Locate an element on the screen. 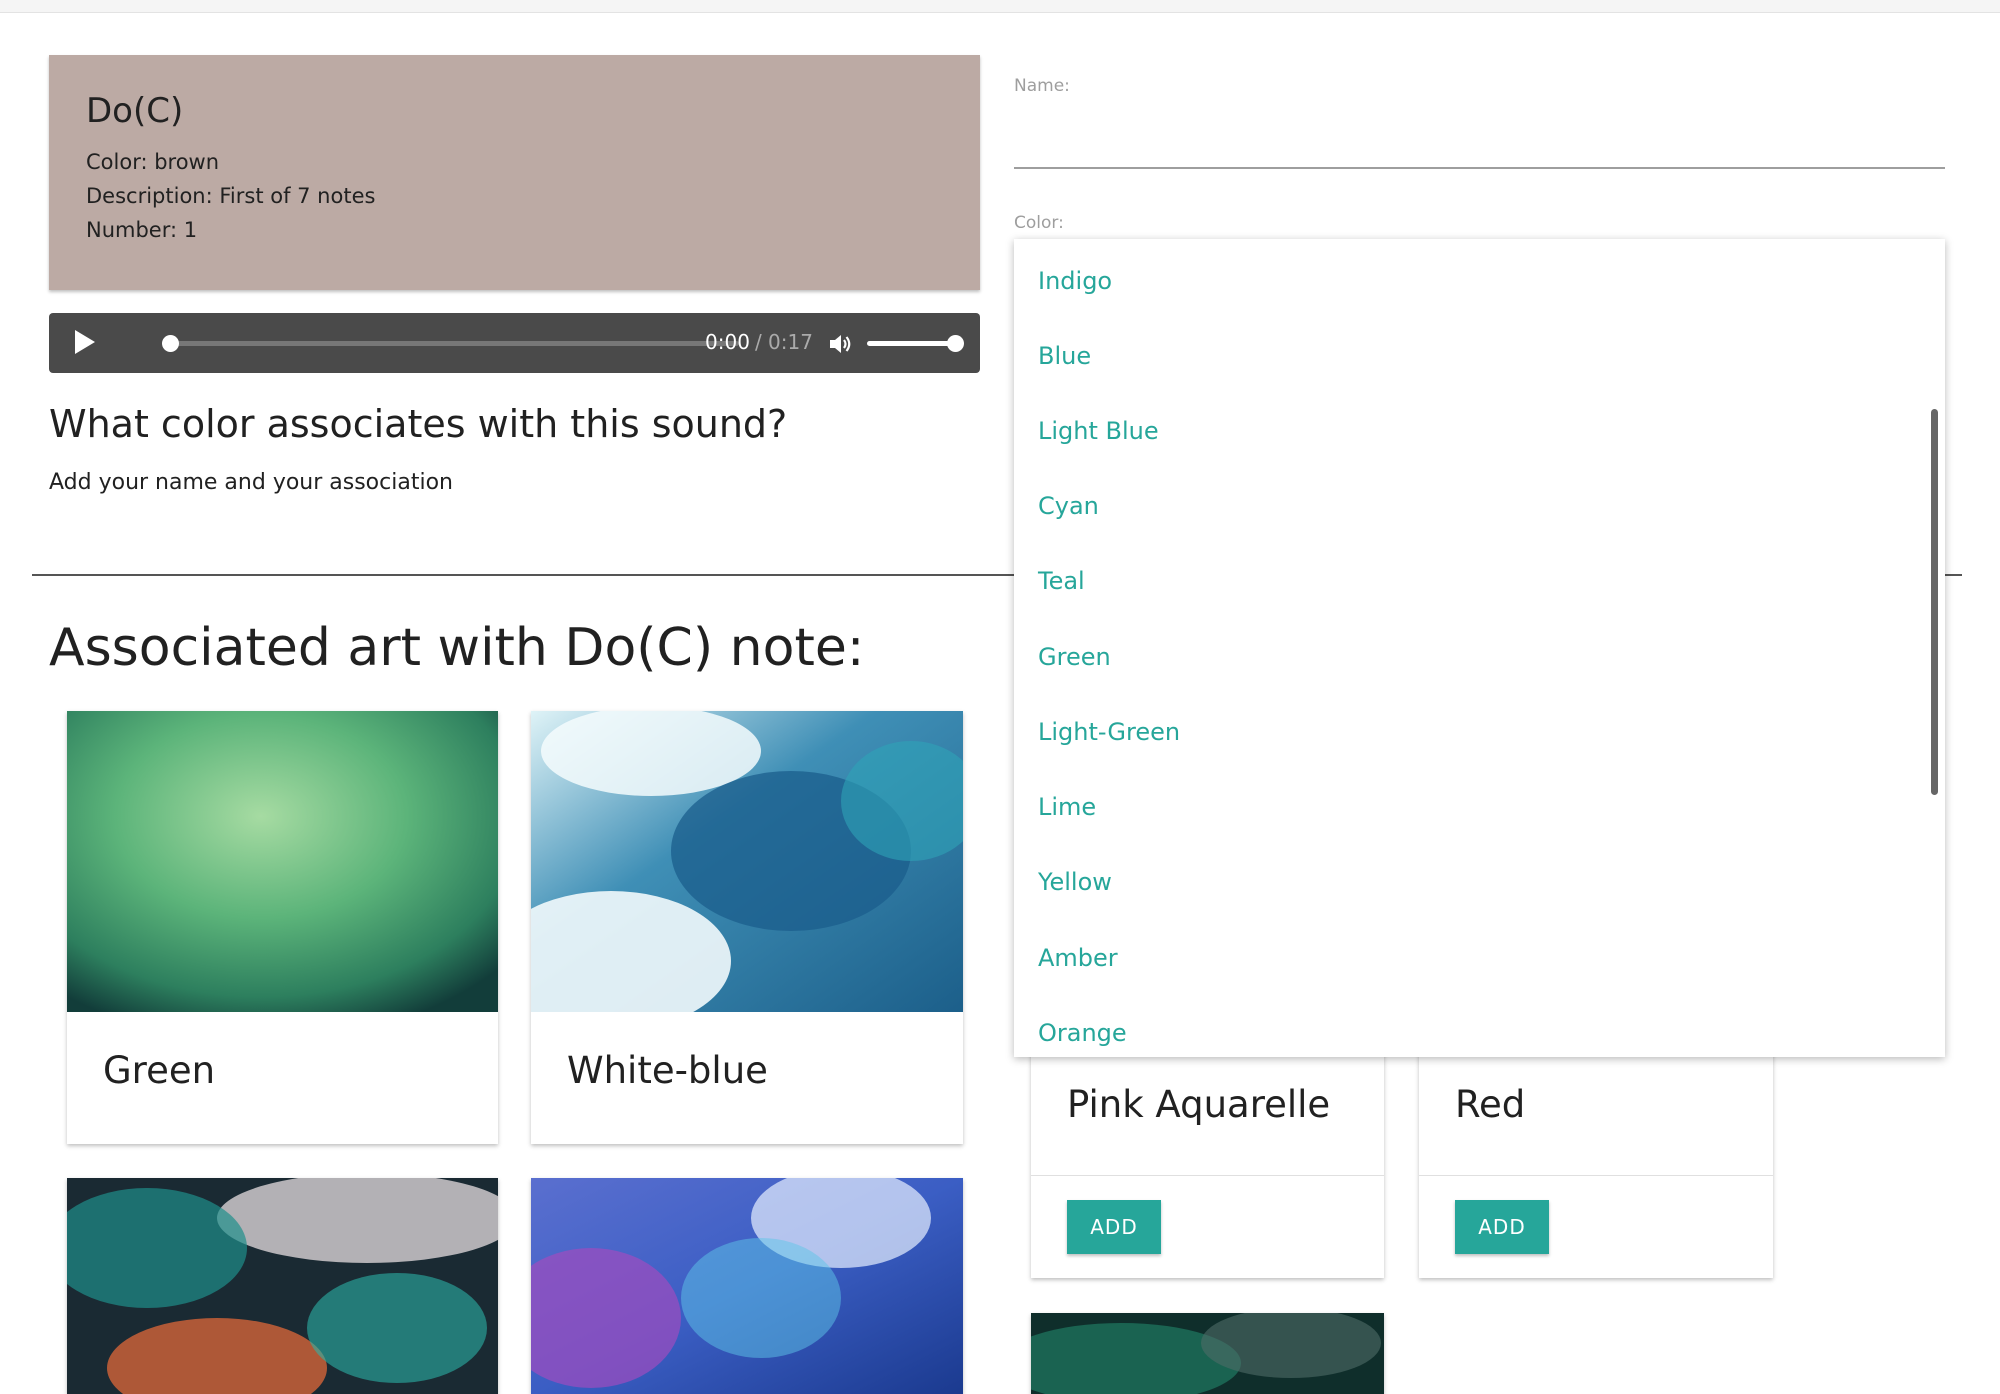 Image resolution: width=2000 pixels, height=1394 pixels. color-option-yellow: Yellow is located at coordinates (1075, 882).